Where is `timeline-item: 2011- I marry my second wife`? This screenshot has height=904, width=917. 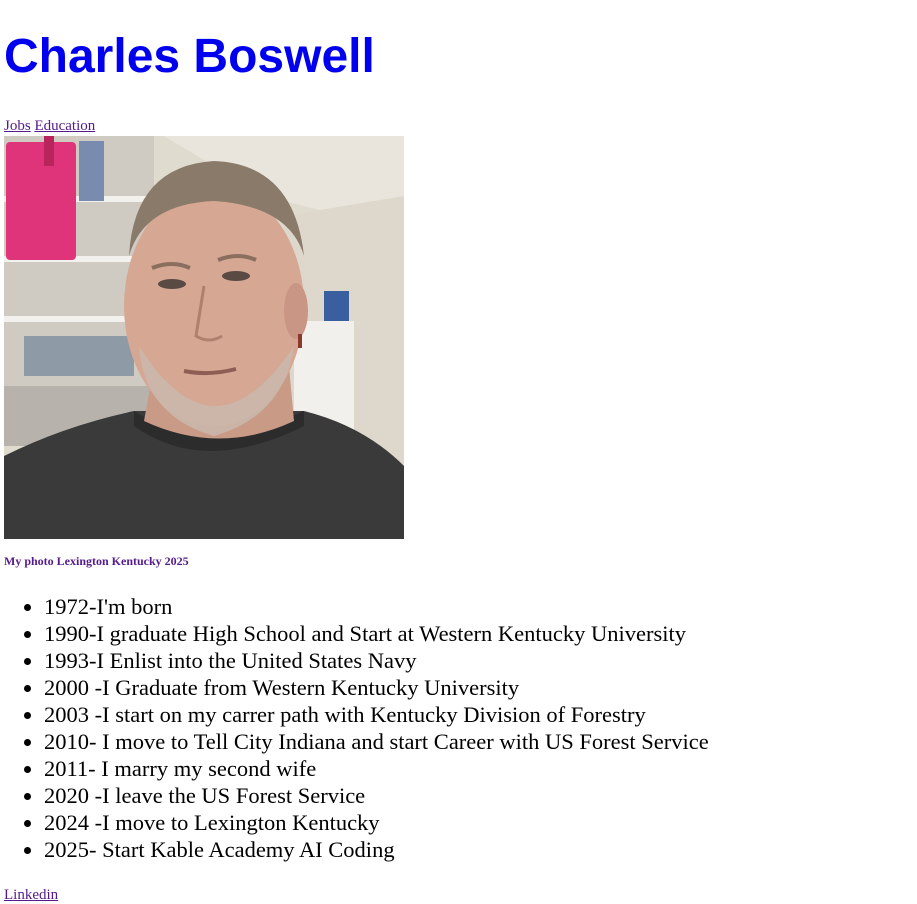
timeline-item: 2011- I marry my second wife is located at coordinates (376, 768).